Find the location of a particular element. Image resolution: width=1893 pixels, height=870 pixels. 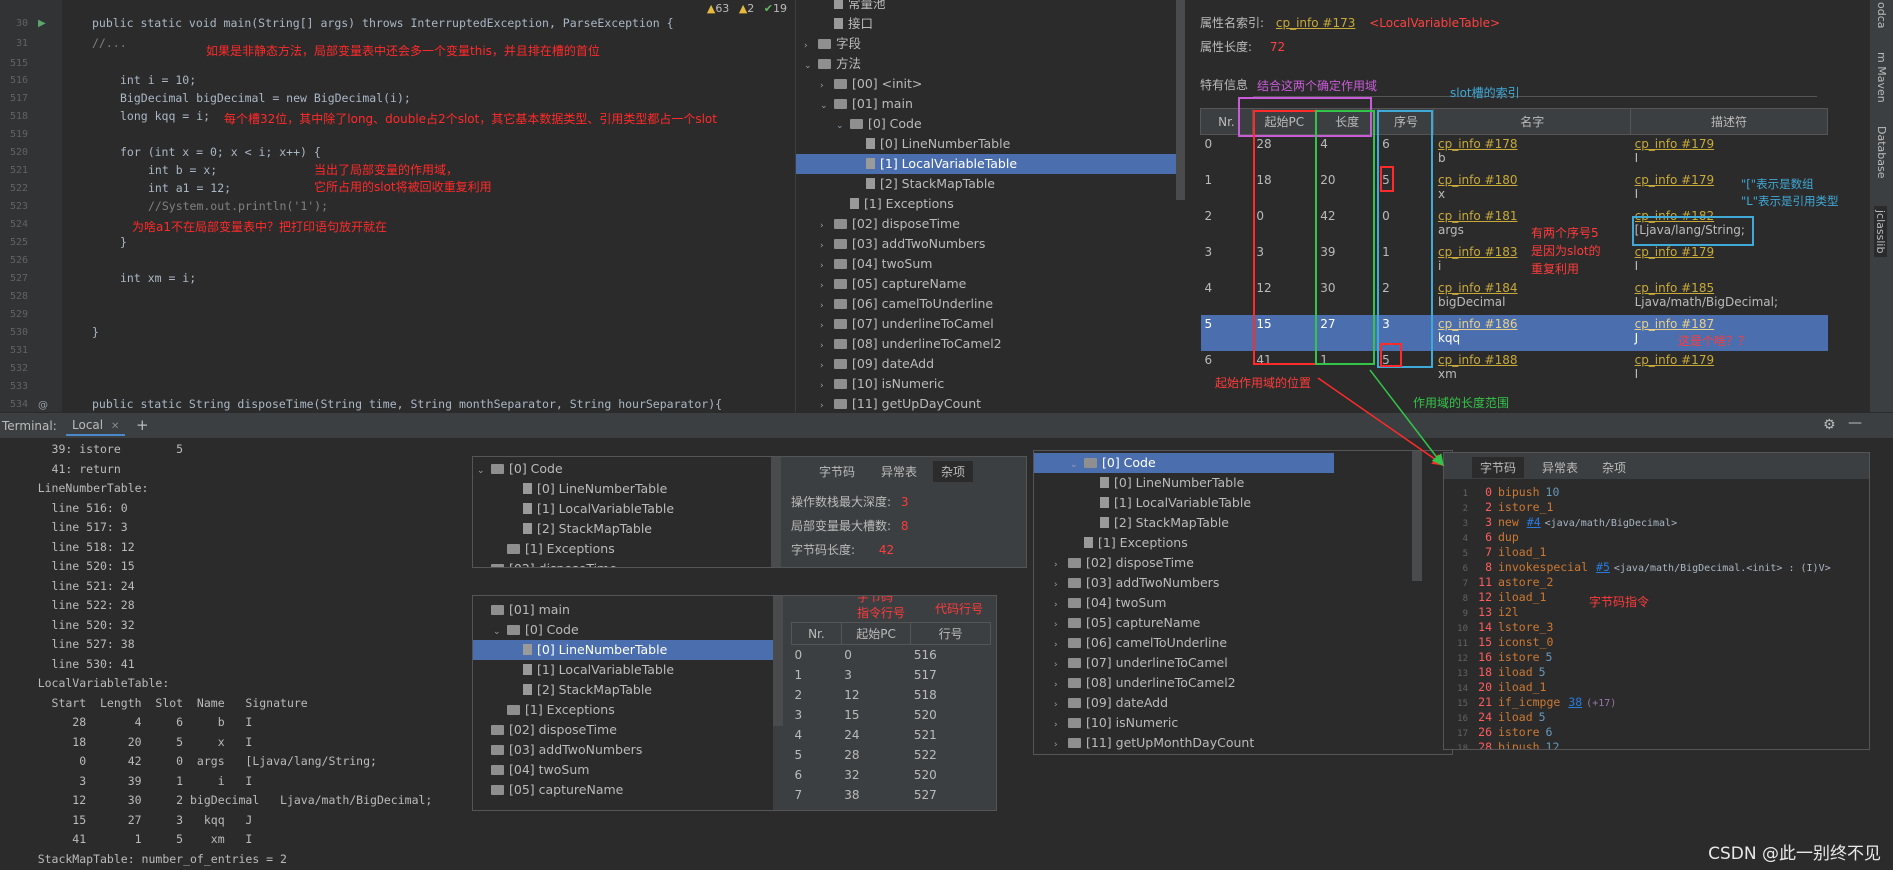

table-row: 2 12 518 is located at coordinates (891, 695).